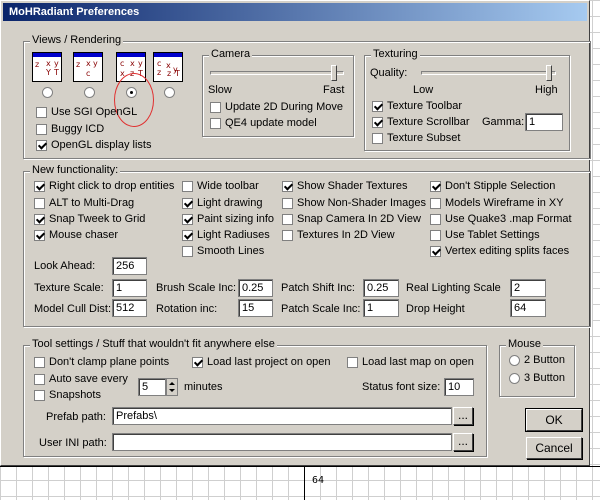  I want to click on minutes-label: minutes, so click(203, 387).